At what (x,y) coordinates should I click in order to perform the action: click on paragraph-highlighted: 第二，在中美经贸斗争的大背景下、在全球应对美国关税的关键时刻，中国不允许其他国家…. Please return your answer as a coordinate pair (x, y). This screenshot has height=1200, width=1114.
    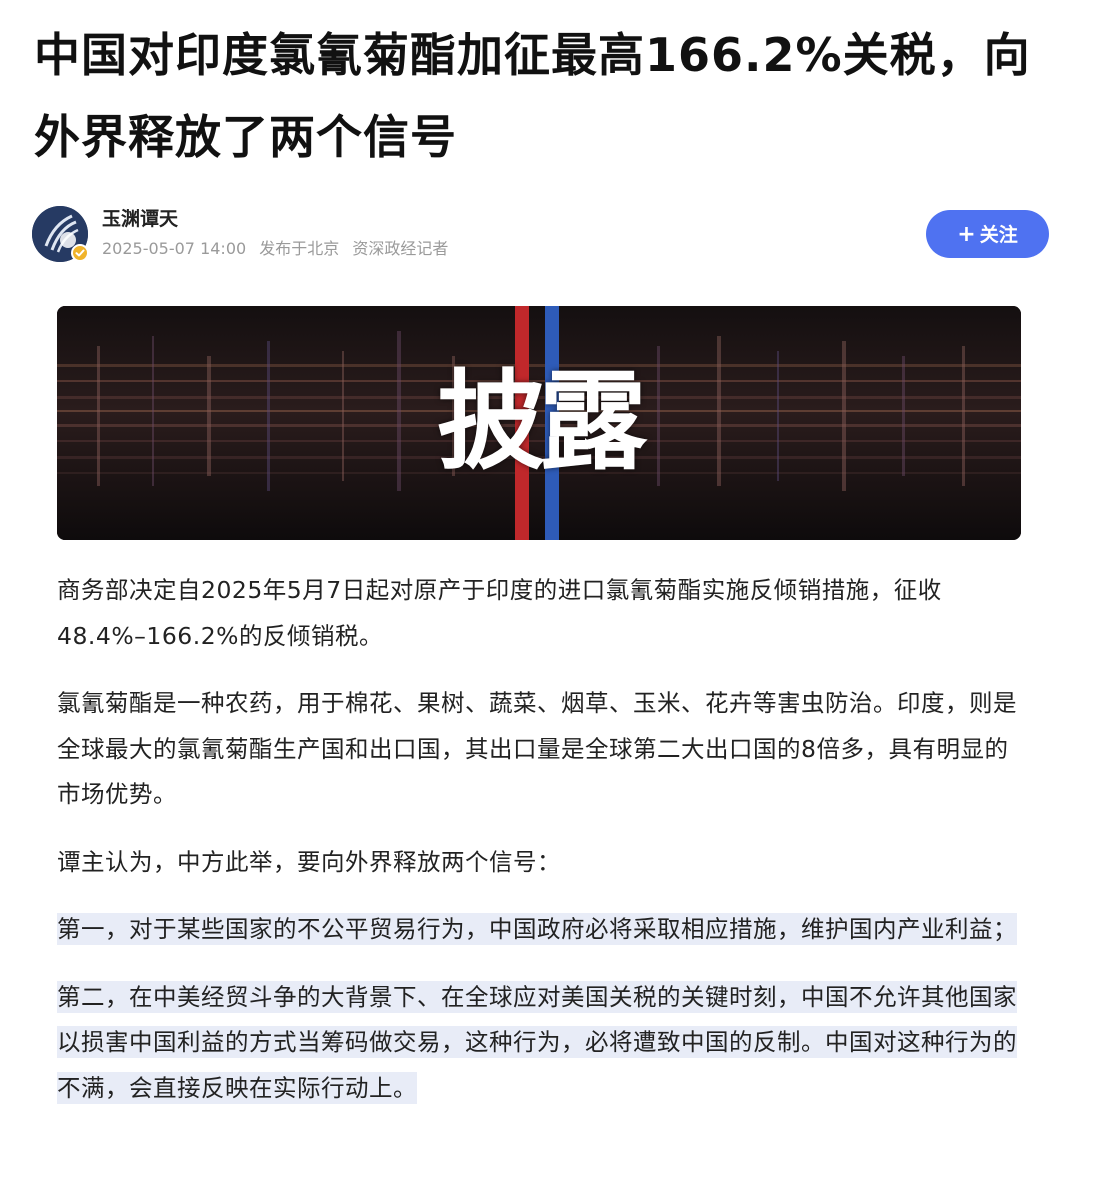
    Looking at the image, I should click on (542, 1043).